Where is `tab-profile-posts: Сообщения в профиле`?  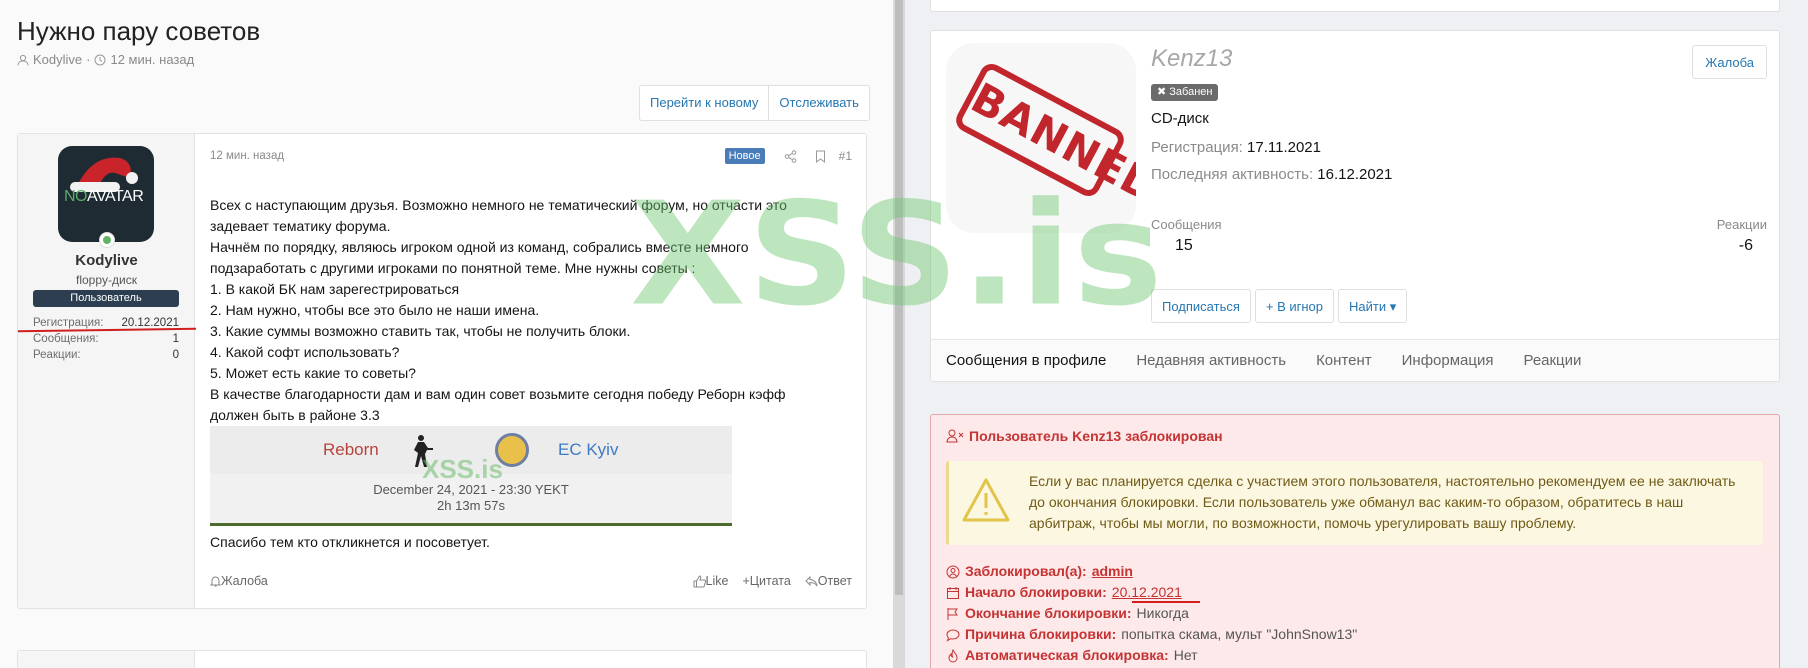
tab-profile-posts: Сообщения в профиле is located at coordinates (1033, 360).